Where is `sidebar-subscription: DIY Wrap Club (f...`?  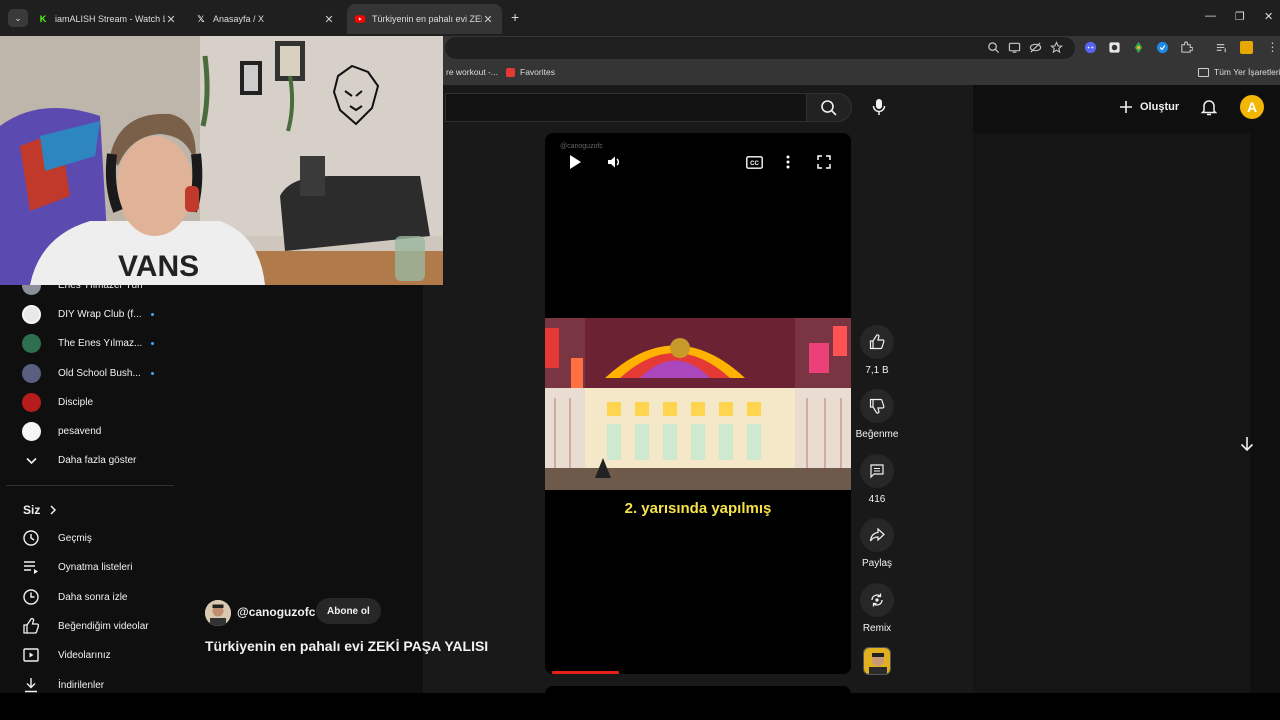
sidebar-subscription: DIY Wrap Club (f... is located at coordinates (97, 314).